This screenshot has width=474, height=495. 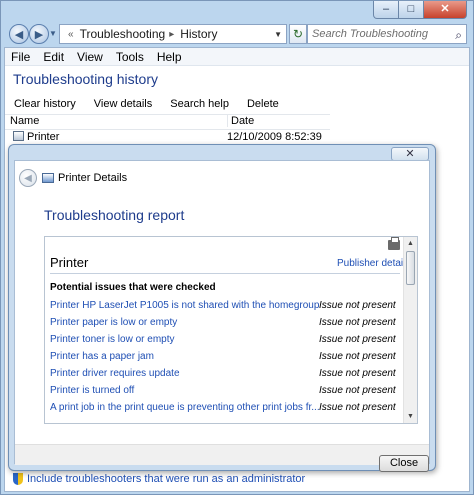 What do you see at coordinates (92, 390) in the screenshot?
I see `issue-link: Printer is turned off` at bounding box center [92, 390].